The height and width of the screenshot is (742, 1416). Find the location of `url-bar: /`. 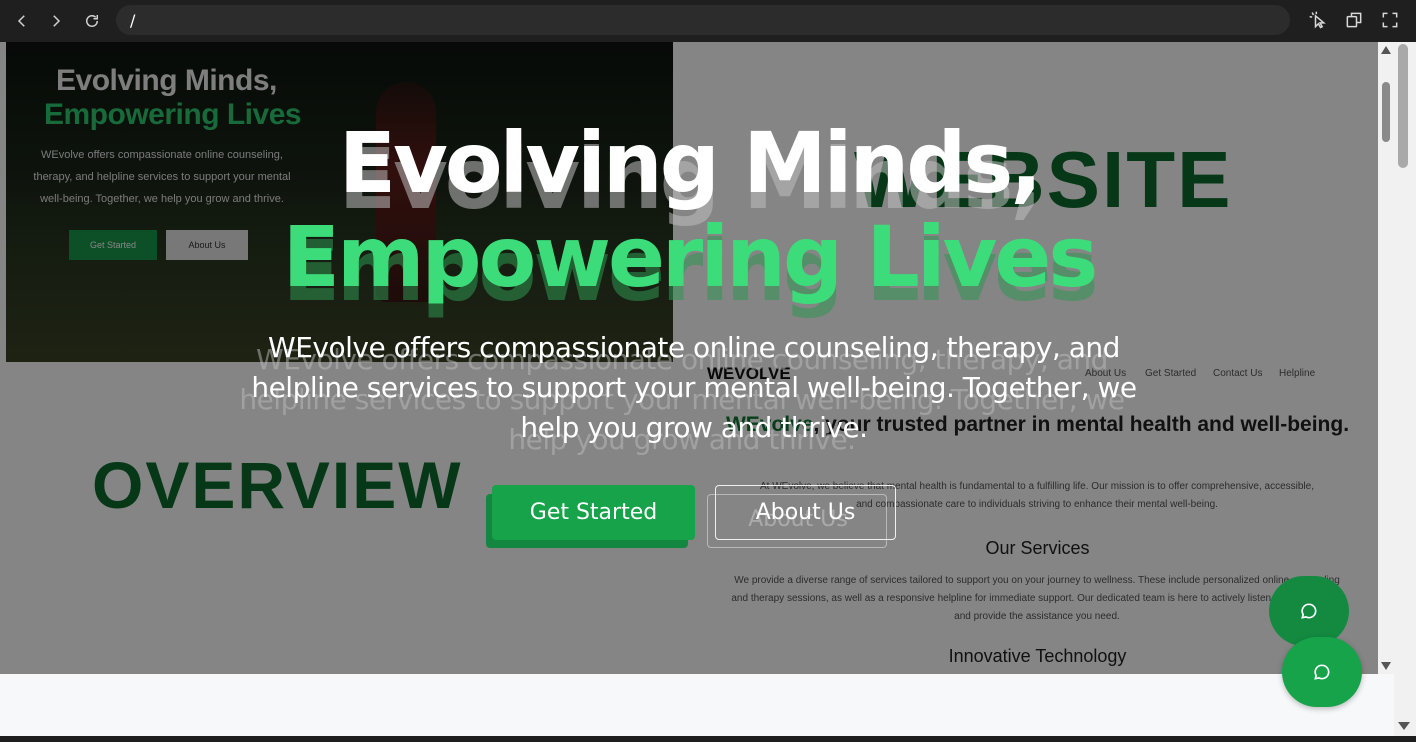

url-bar: / is located at coordinates (703, 20).